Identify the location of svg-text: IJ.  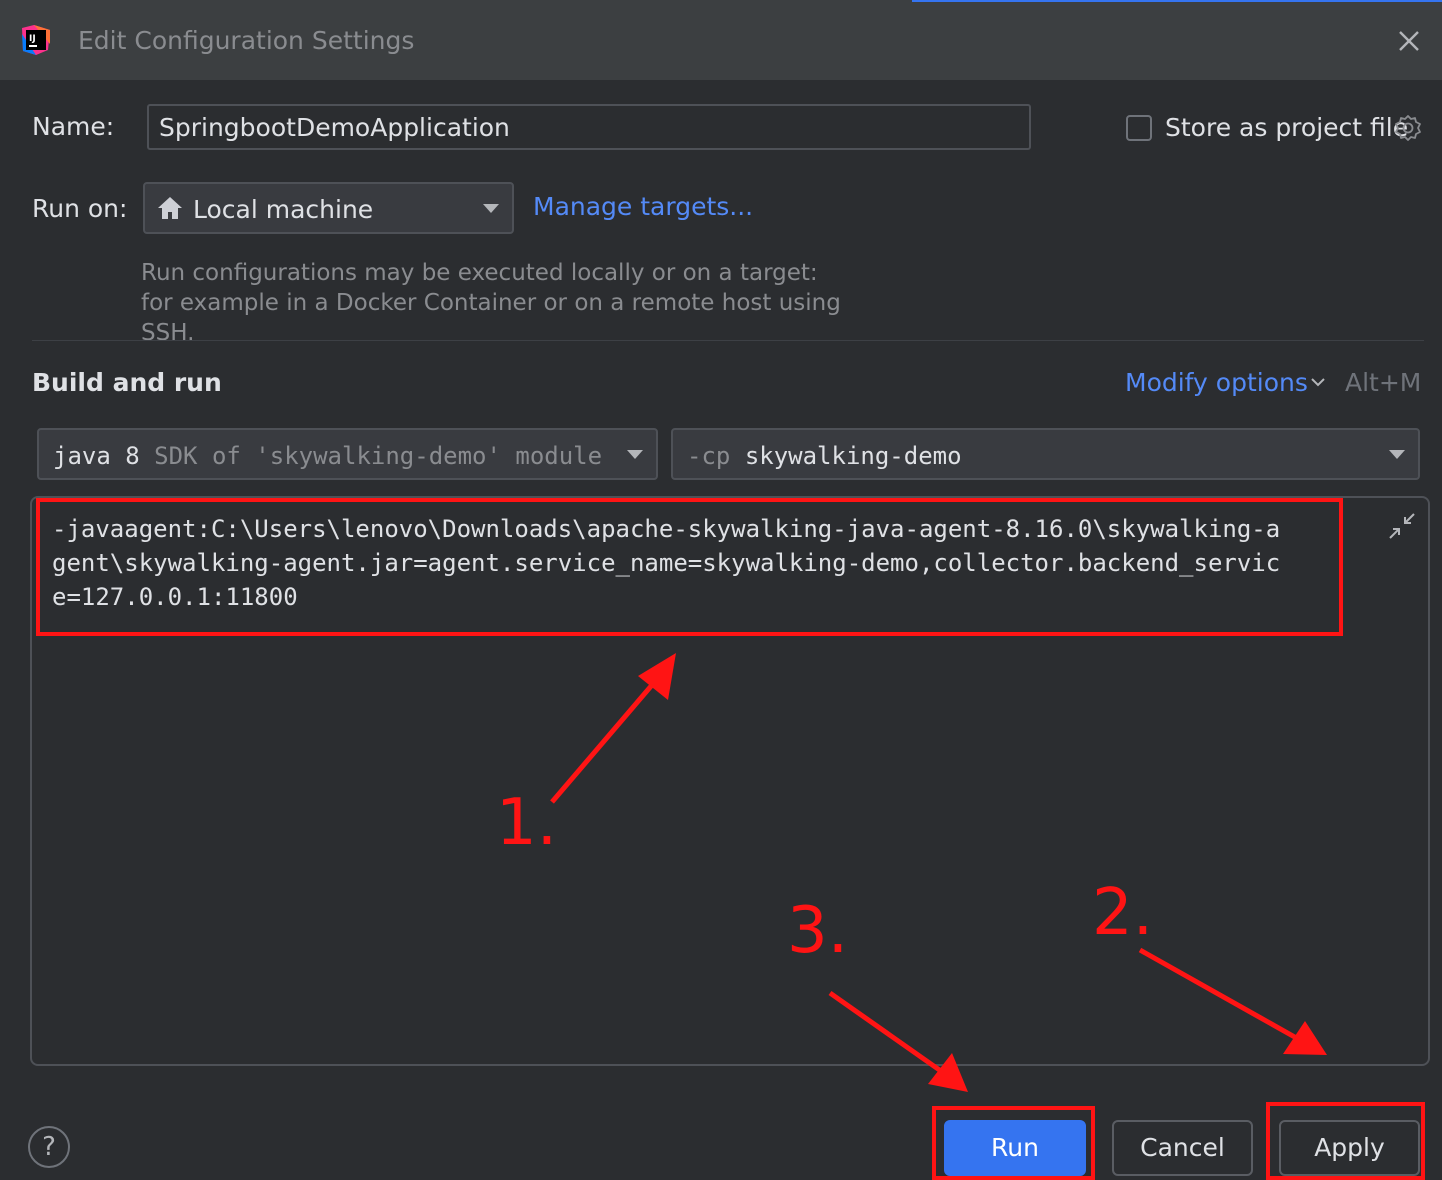
(32, 39).